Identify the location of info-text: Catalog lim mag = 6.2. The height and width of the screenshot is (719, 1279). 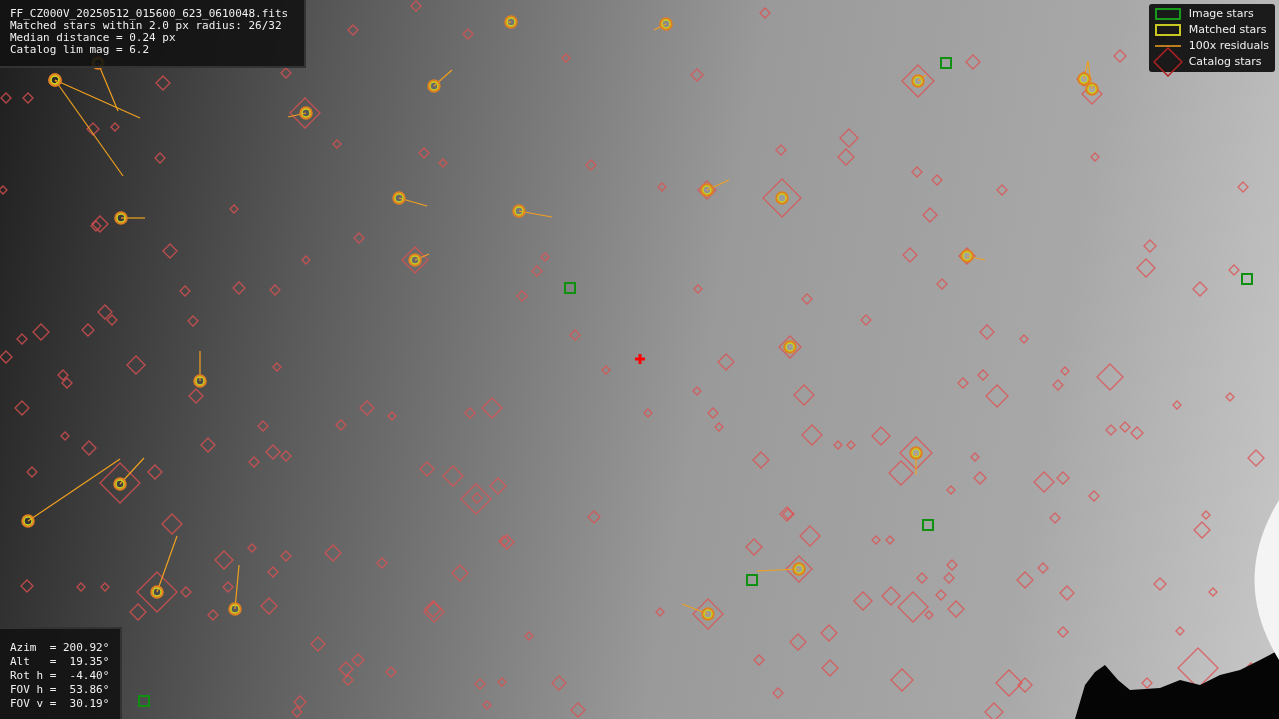
(80, 50).